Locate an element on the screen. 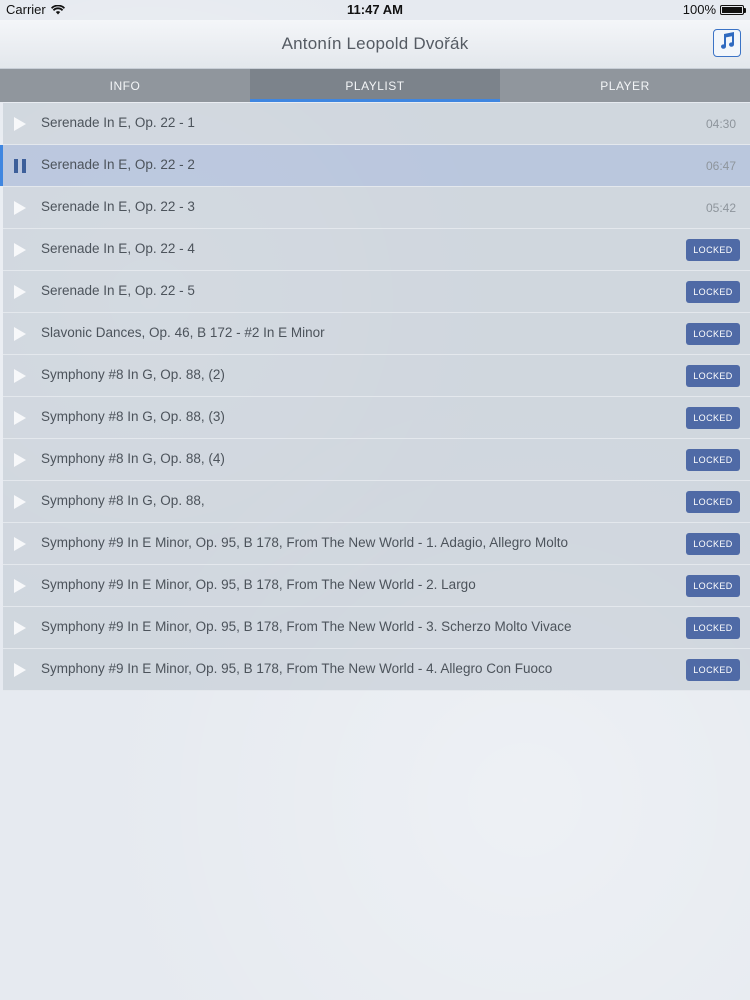 Image resolution: width=750 pixels, height=1000 pixels. tab-label: INFO is located at coordinates (125, 85).